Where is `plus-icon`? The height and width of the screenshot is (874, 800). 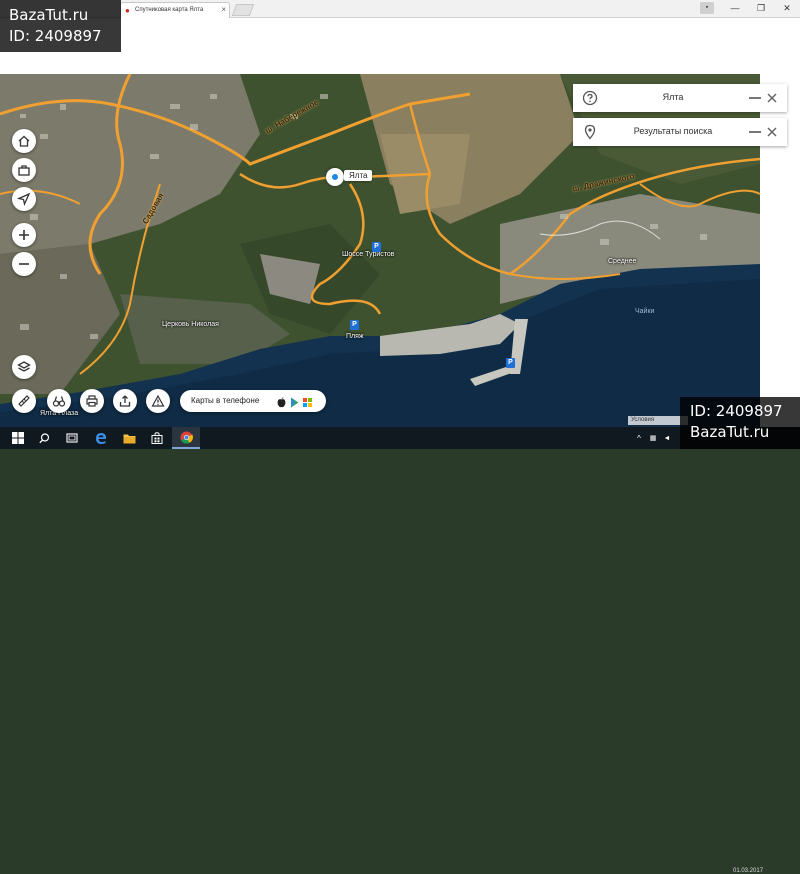 plus-icon is located at coordinates (24, 235).